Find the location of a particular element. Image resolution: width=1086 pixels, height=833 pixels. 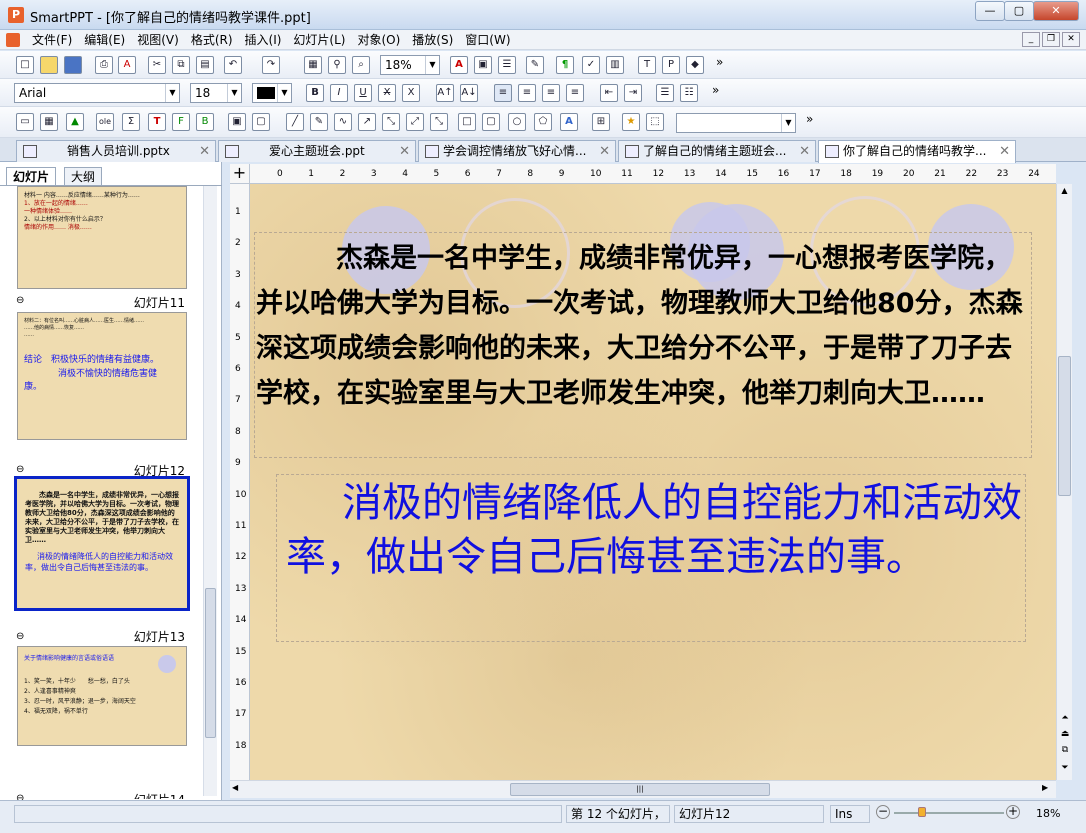

slide-panel-scrollbar is located at coordinates (210, 491).